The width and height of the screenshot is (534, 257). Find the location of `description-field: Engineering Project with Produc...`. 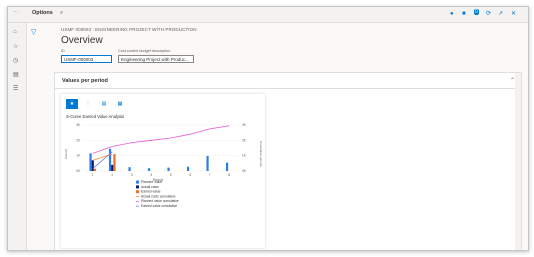

description-field: Engineering Project with Produc... is located at coordinates (156, 59).